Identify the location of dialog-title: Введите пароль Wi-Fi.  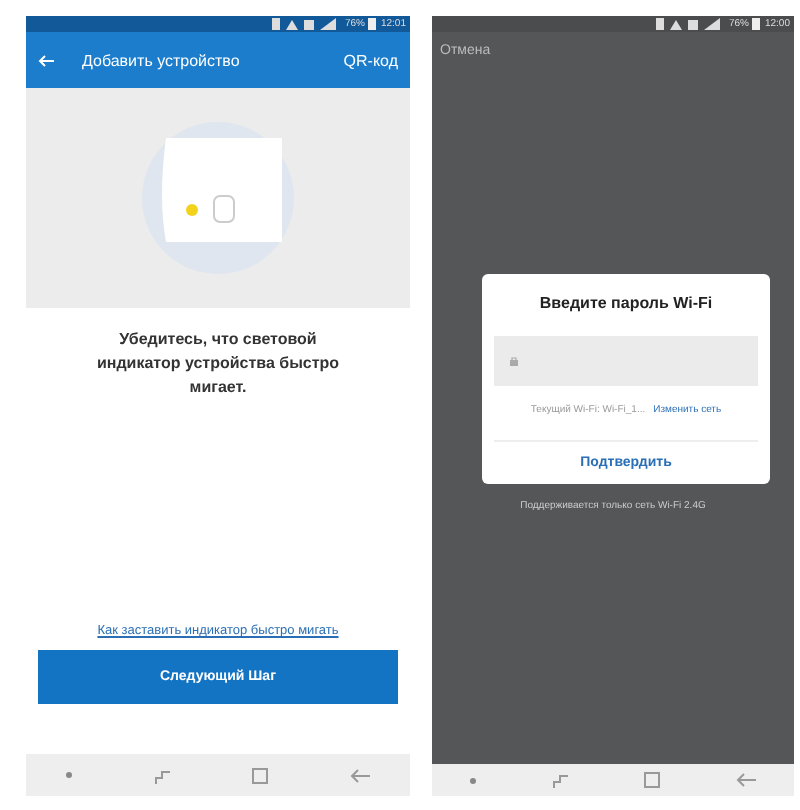
(626, 303).